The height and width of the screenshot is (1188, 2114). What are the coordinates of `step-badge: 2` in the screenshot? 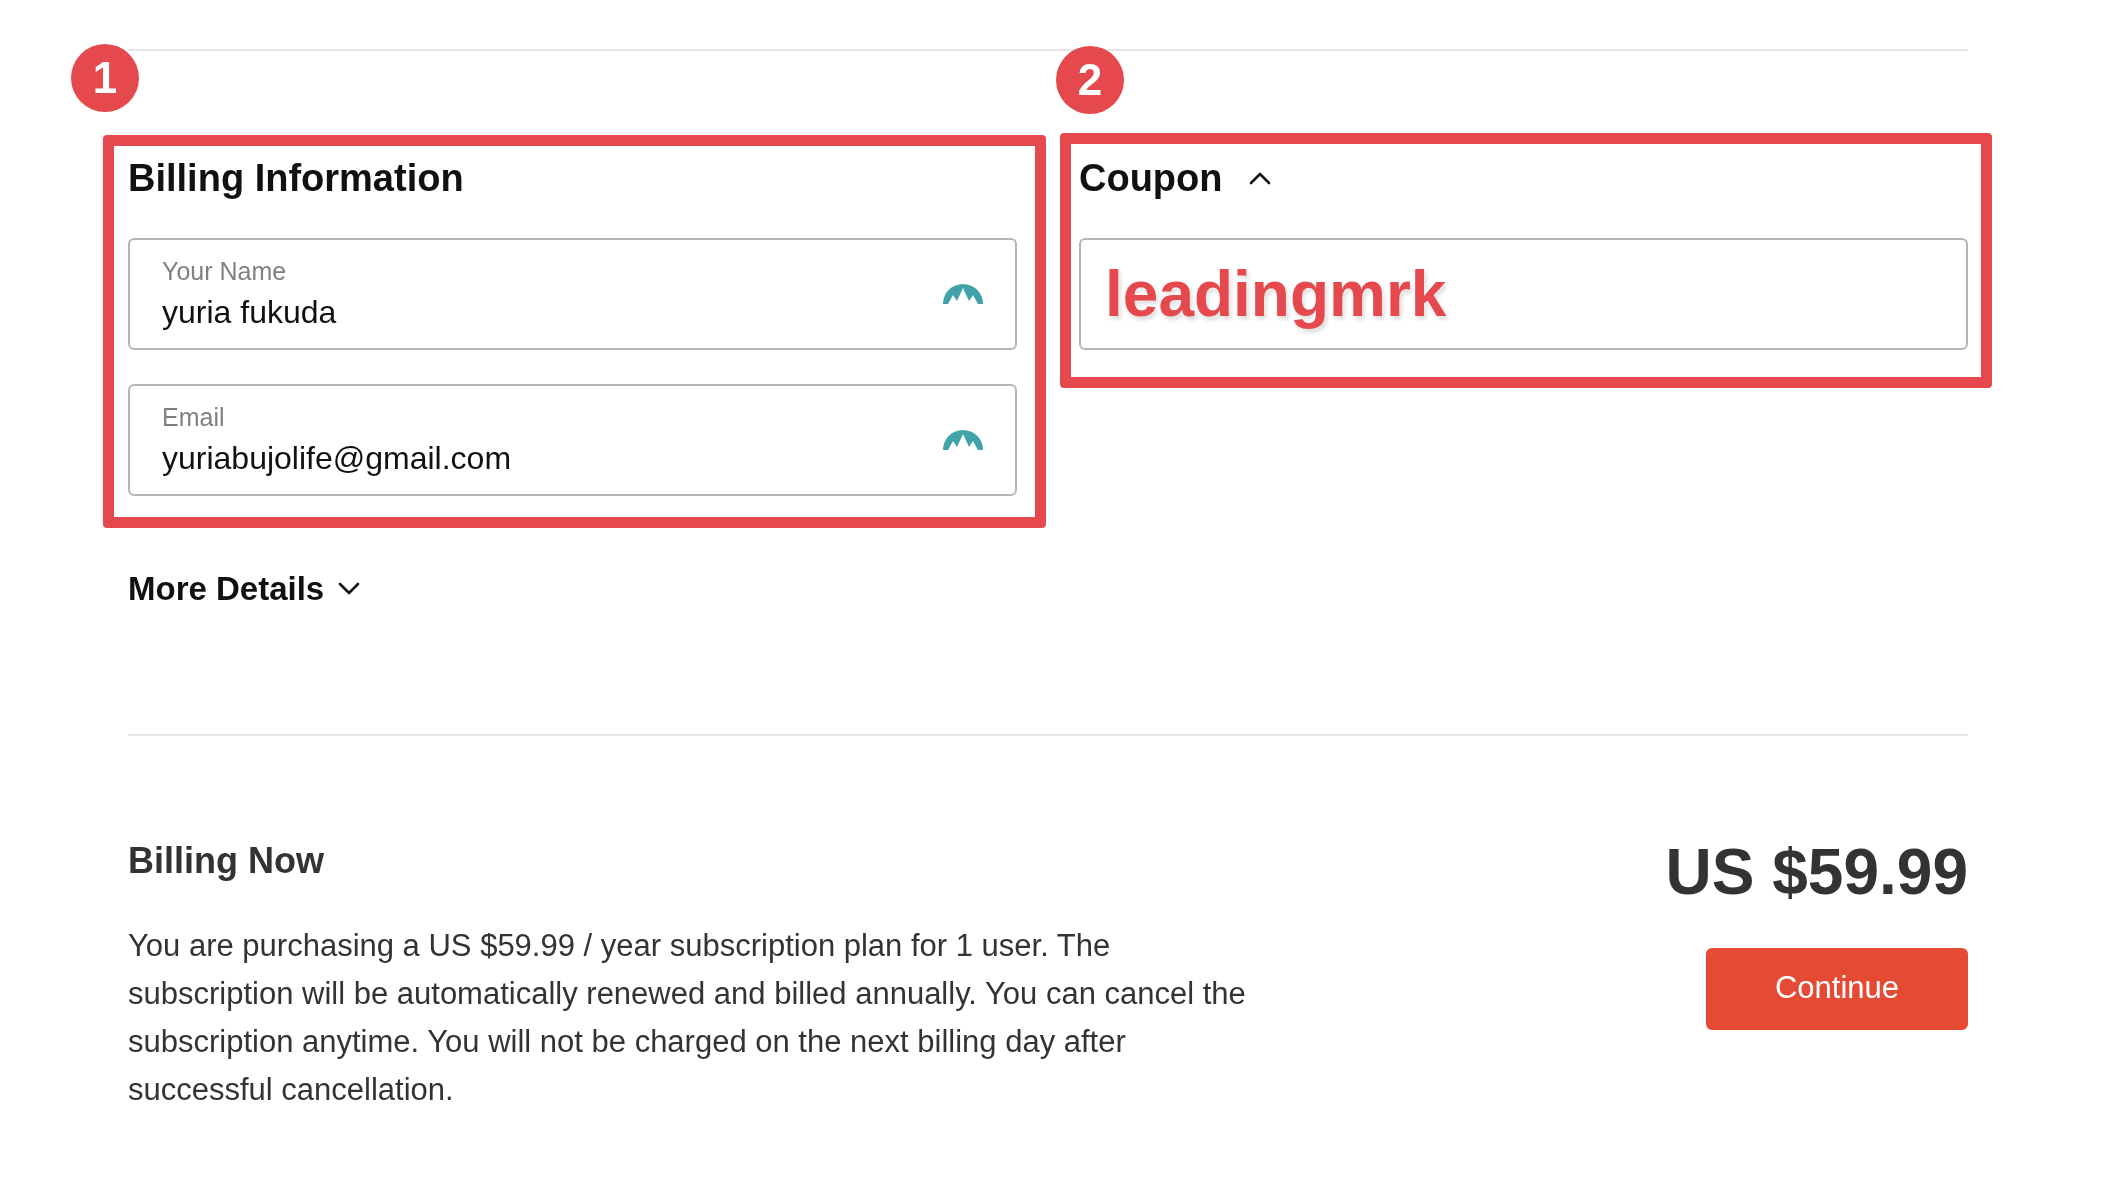 It's located at (1090, 80).